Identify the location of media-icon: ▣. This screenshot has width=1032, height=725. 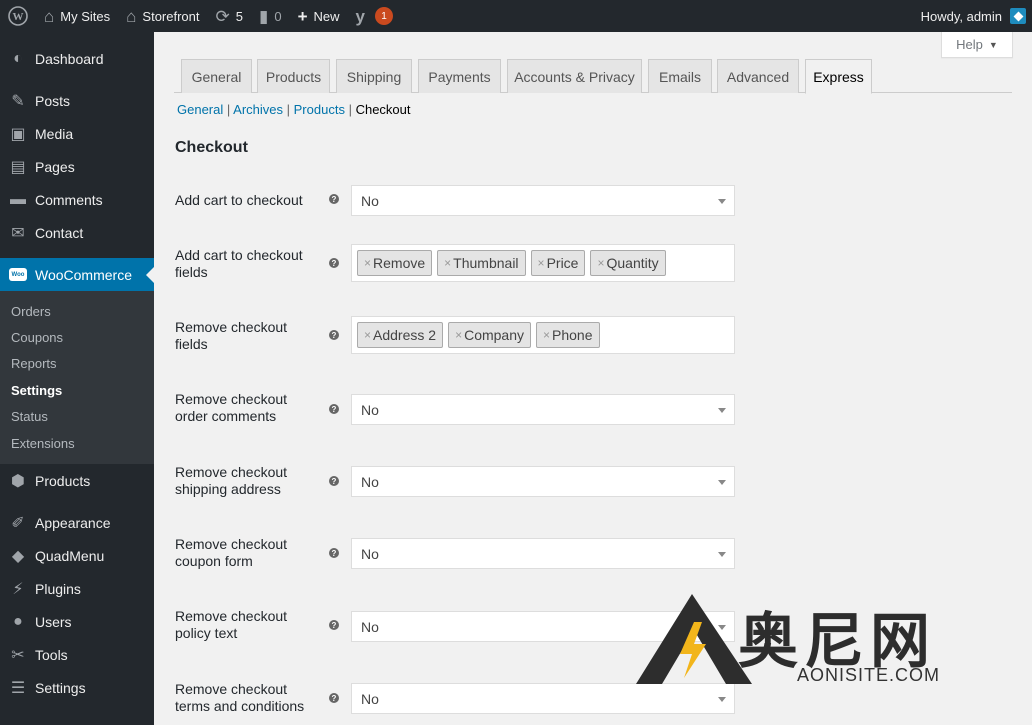
(18, 134).